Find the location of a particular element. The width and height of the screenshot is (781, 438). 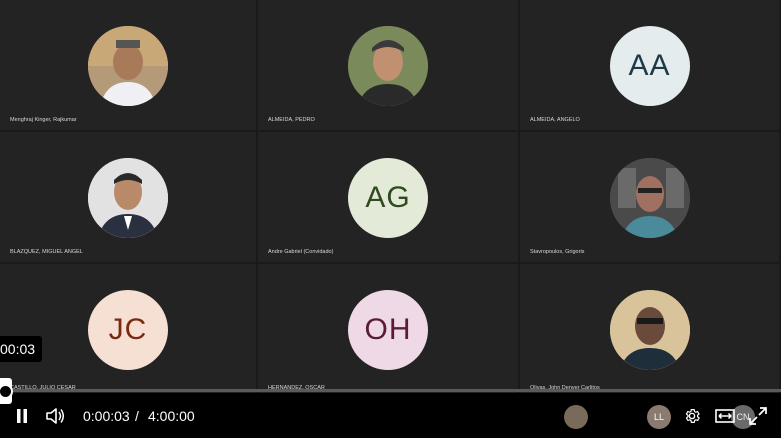

pause-icon is located at coordinates (22, 416).